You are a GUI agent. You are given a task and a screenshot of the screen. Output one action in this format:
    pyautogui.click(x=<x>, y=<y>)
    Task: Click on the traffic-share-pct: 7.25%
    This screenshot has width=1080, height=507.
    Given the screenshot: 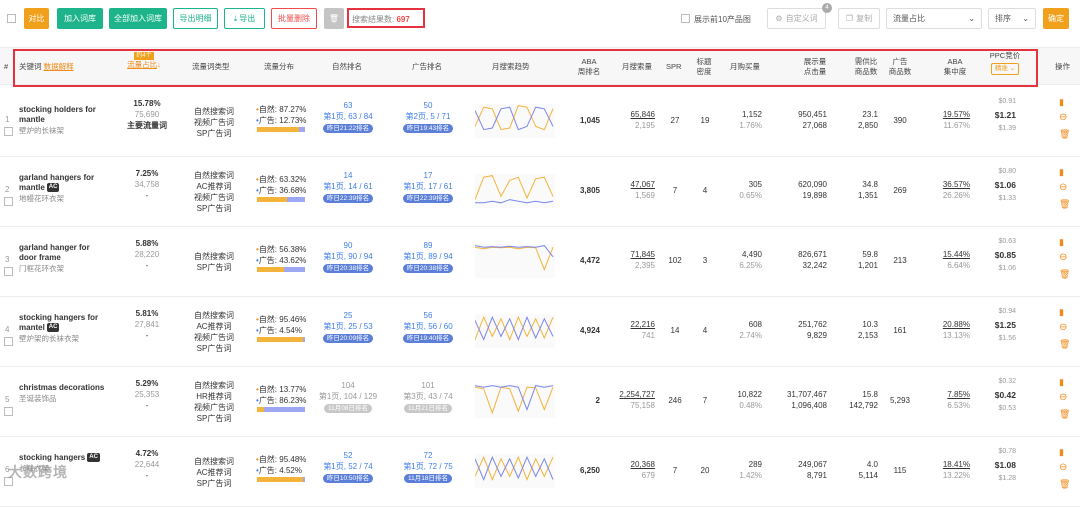 What is the action you would take?
    pyautogui.click(x=147, y=173)
    